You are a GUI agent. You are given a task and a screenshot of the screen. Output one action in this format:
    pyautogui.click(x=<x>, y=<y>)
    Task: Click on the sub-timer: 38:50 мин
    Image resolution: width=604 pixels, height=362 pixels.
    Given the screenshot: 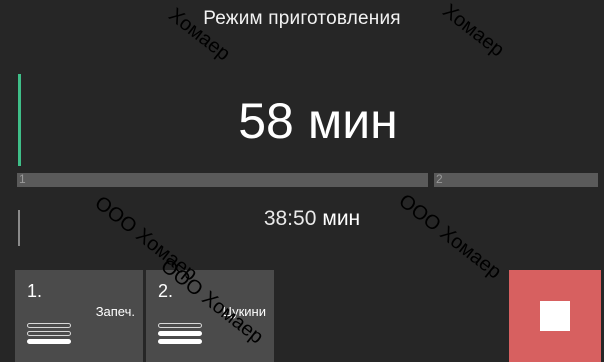 What is the action you would take?
    pyautogui.click(x=302, y=219)
    